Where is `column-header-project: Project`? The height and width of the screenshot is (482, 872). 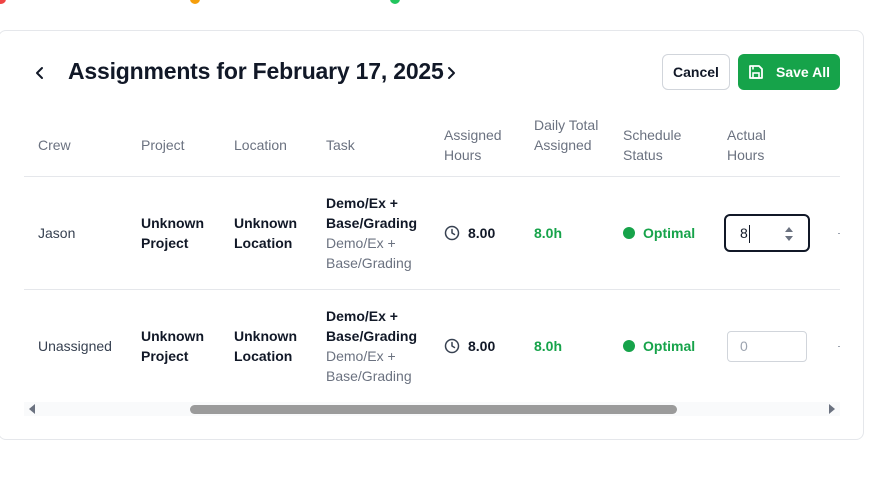
column-header-project: Project is located at coordinates (163, 145).